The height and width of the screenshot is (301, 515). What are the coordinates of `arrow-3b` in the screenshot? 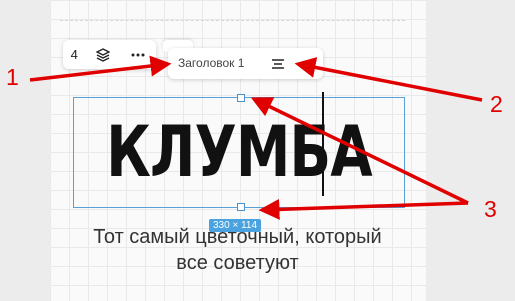 It's located at (363, 209).